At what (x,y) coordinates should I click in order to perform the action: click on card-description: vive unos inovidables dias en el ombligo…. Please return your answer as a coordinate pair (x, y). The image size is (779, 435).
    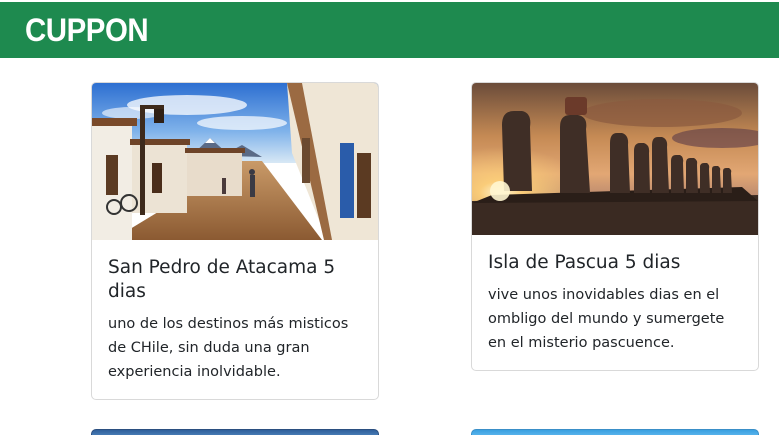
    Looking at the image, I should click on (606, 319).